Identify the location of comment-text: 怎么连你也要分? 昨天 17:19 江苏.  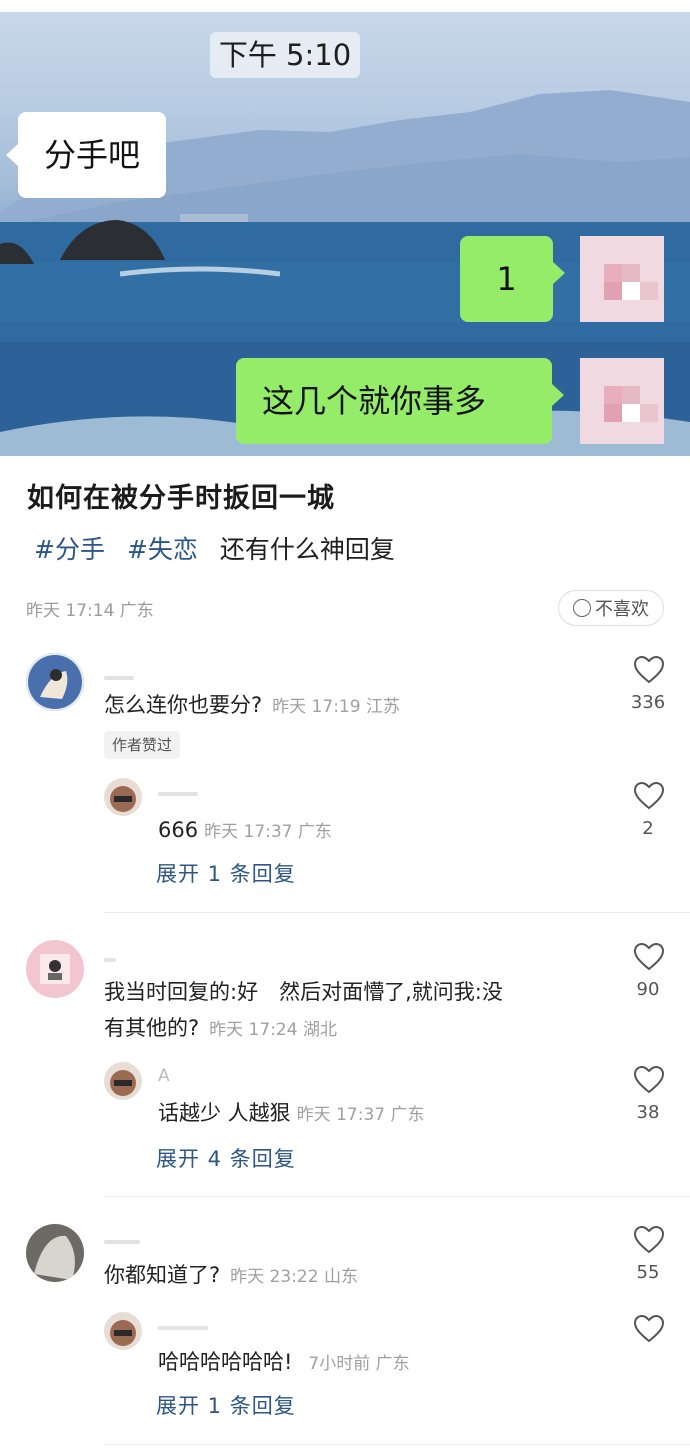
(252, 705).